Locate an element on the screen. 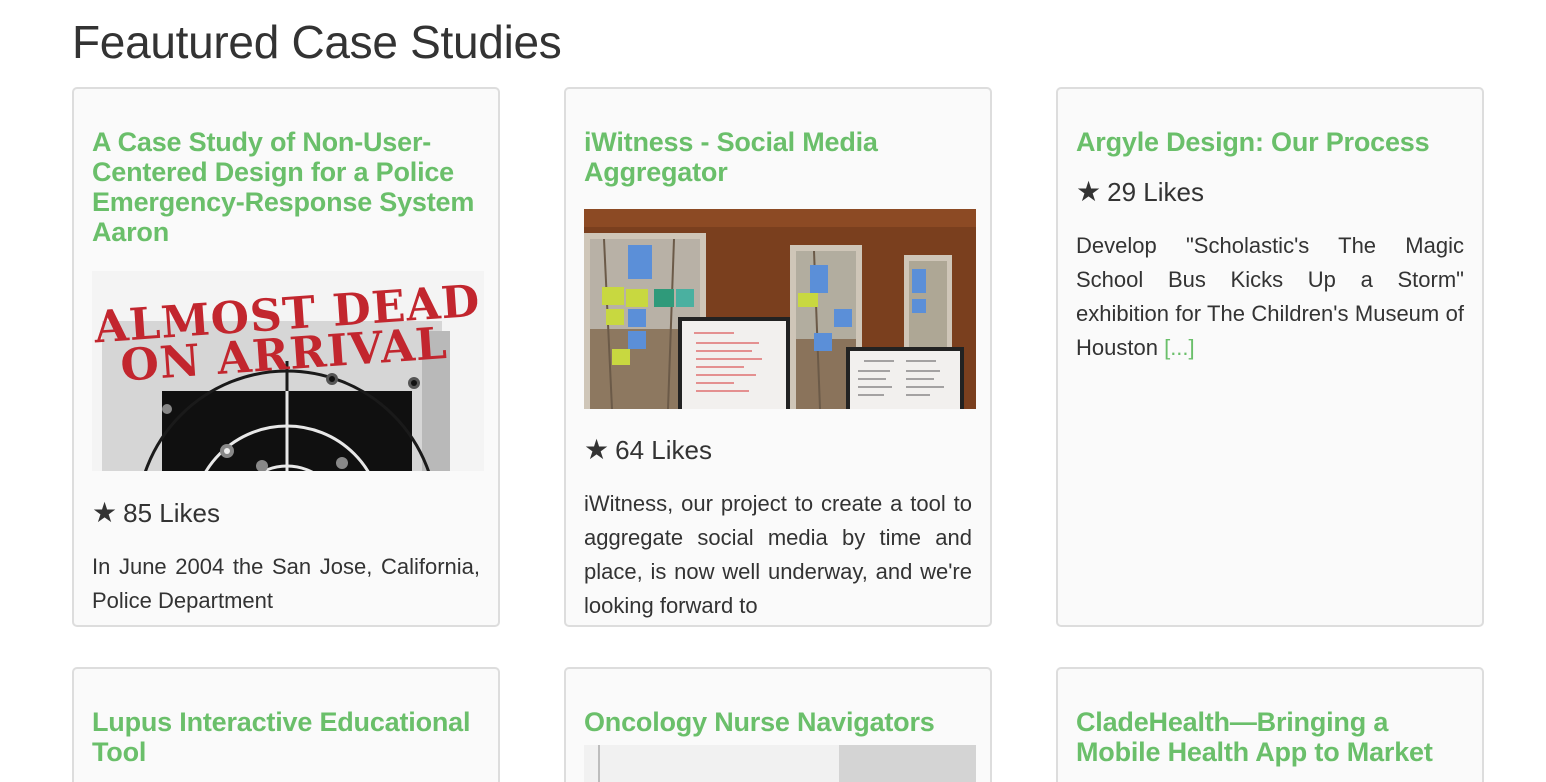  likes-count: ★ 64 Likes is located at coordinates (778, 450).